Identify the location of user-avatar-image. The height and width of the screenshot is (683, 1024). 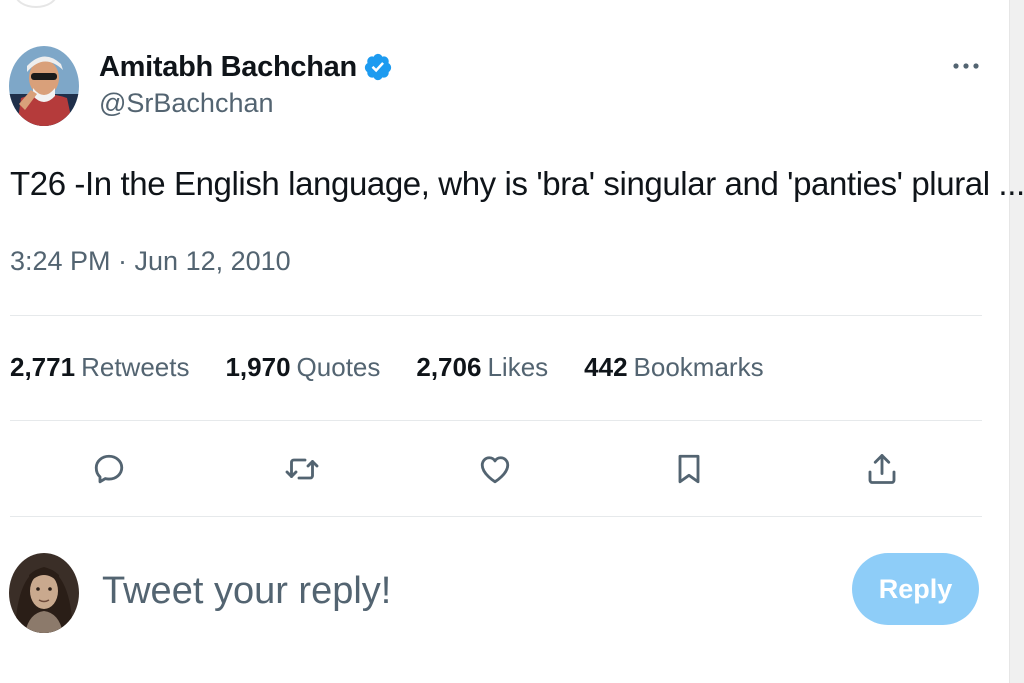
(44, 593).